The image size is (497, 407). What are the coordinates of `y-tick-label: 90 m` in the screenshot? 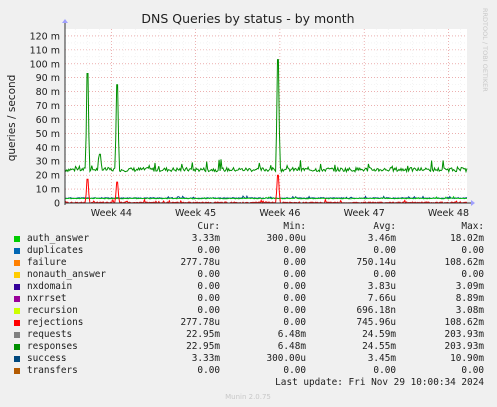 It's located at (48, 78).